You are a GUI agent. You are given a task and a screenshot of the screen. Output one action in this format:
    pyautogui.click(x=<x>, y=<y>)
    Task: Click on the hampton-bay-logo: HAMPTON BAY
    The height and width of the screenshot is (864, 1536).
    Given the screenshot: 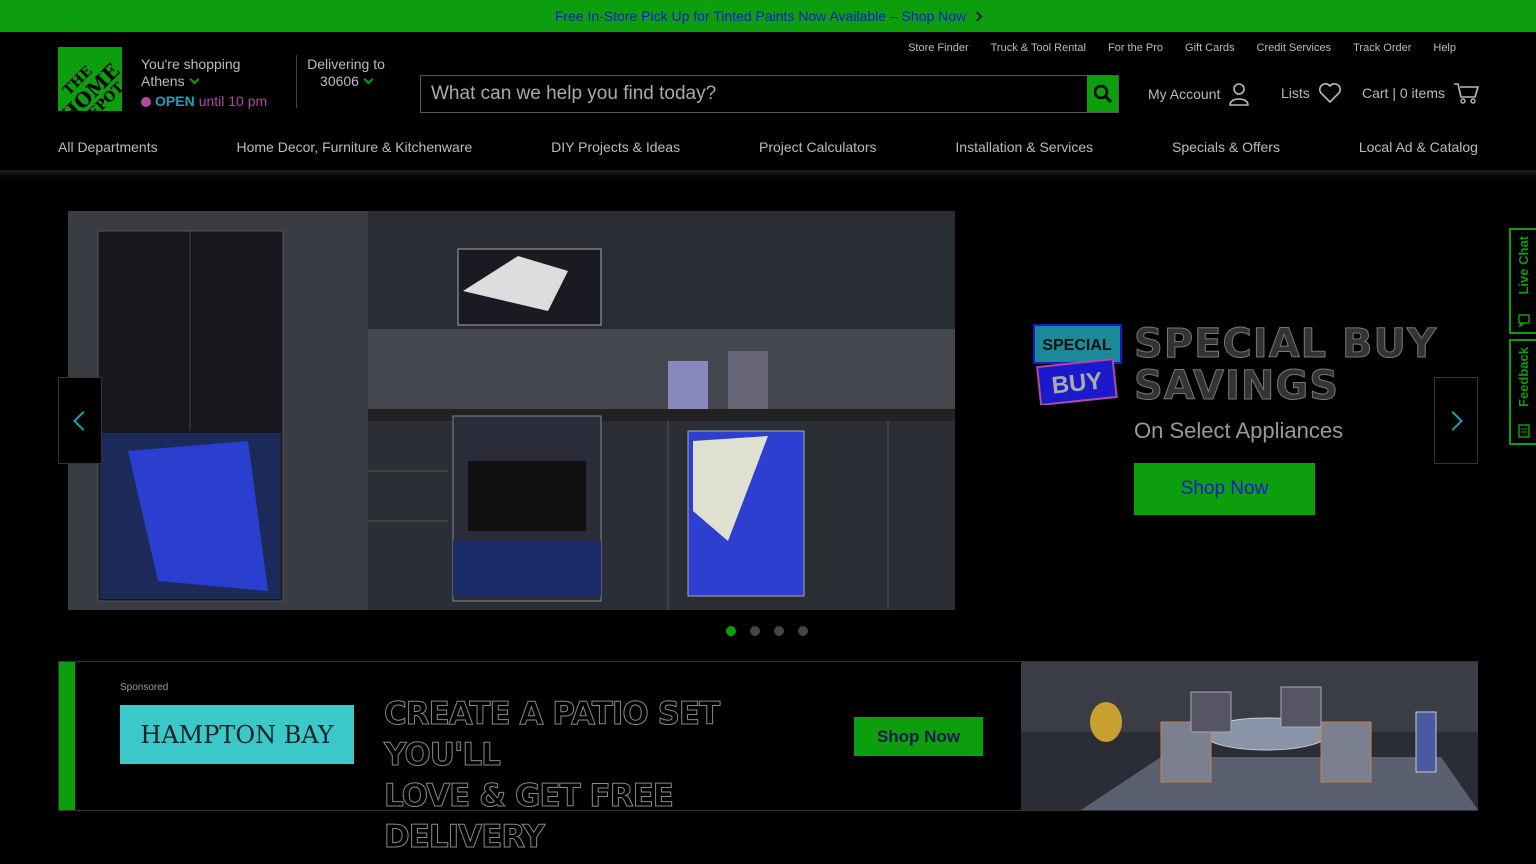 What is the action you would take?
    pyautogui.click(x=237, y=734)
    